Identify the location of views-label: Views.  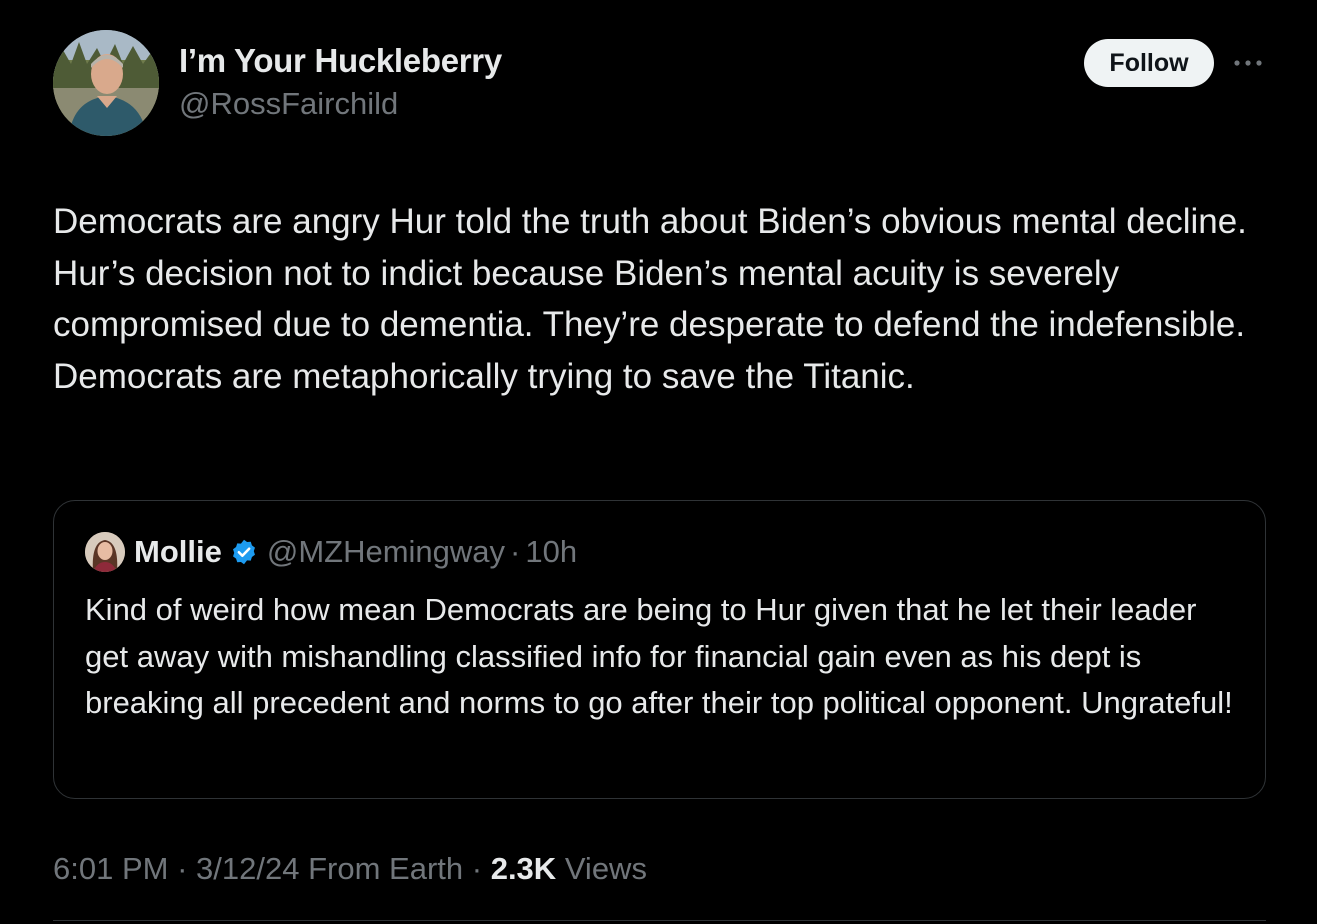
(605, 868).